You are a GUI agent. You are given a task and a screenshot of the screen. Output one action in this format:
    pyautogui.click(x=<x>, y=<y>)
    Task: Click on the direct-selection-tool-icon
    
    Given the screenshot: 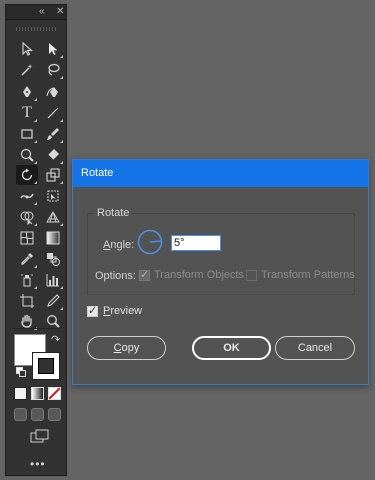 What is the action you would take?
    pyautogui.click(x=53, y=49)
    